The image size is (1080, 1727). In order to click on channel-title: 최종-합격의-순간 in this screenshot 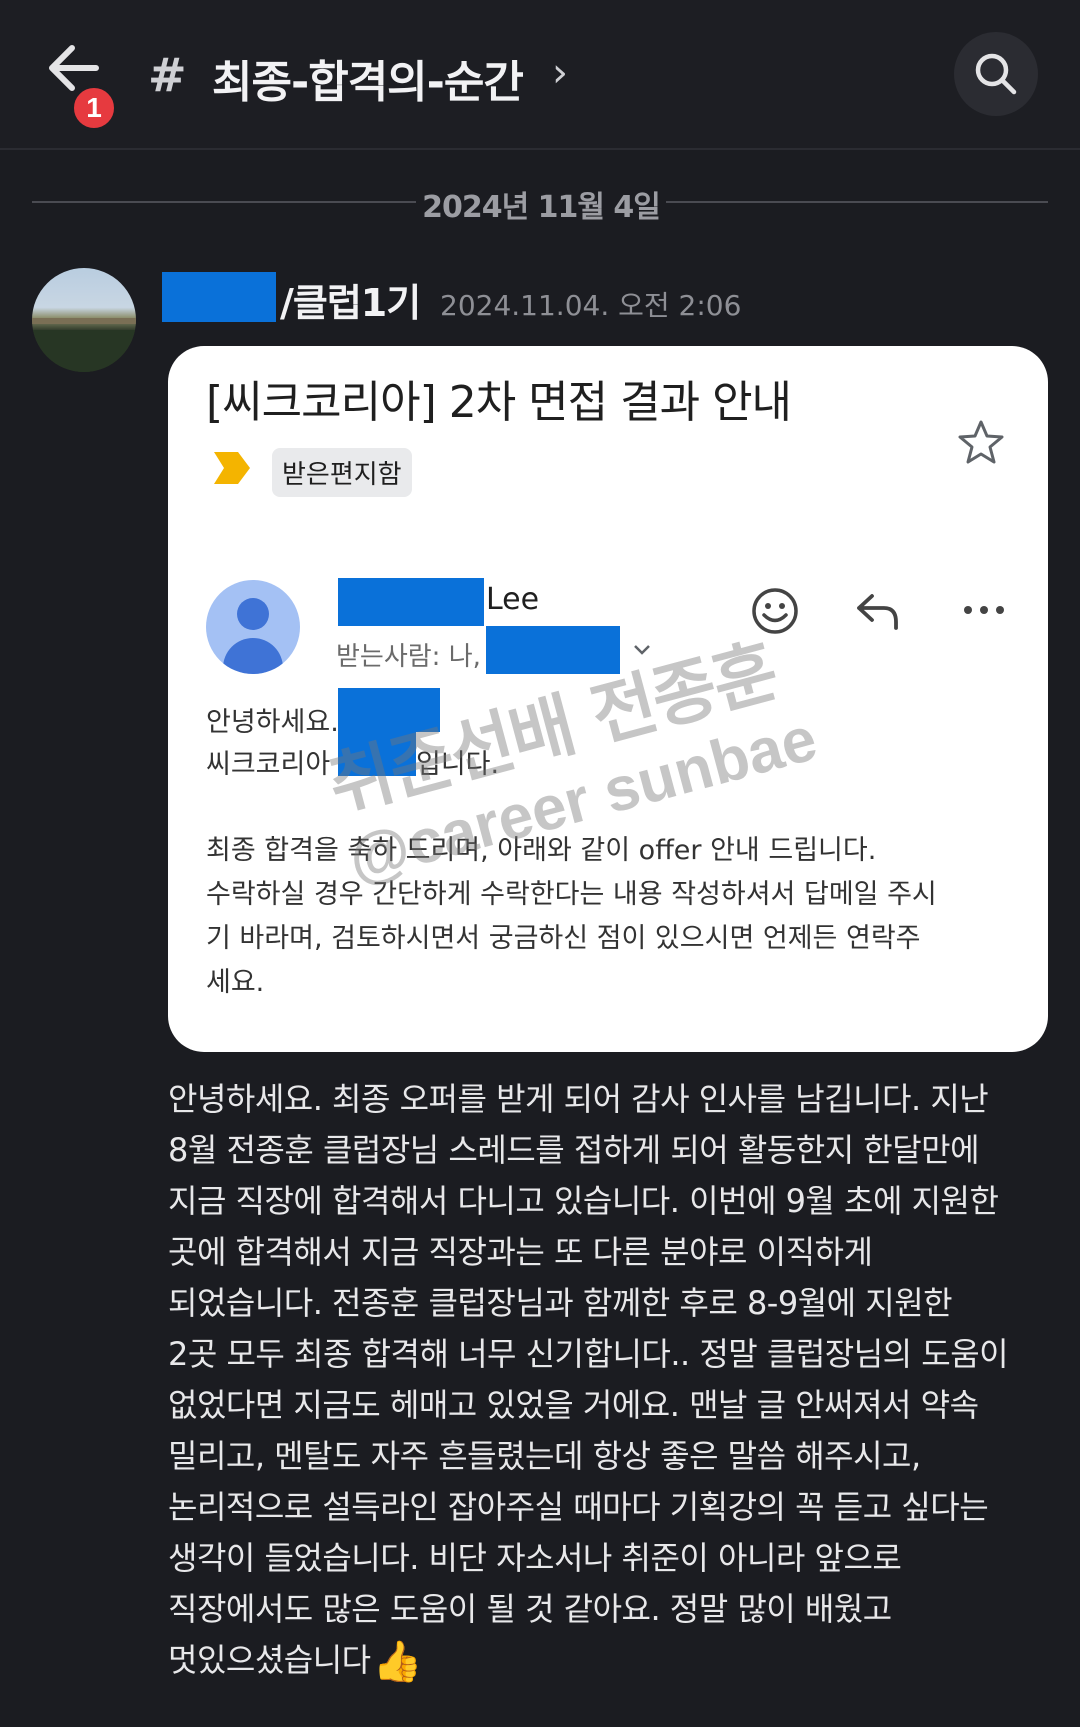, I will do `click(368, 78)`.